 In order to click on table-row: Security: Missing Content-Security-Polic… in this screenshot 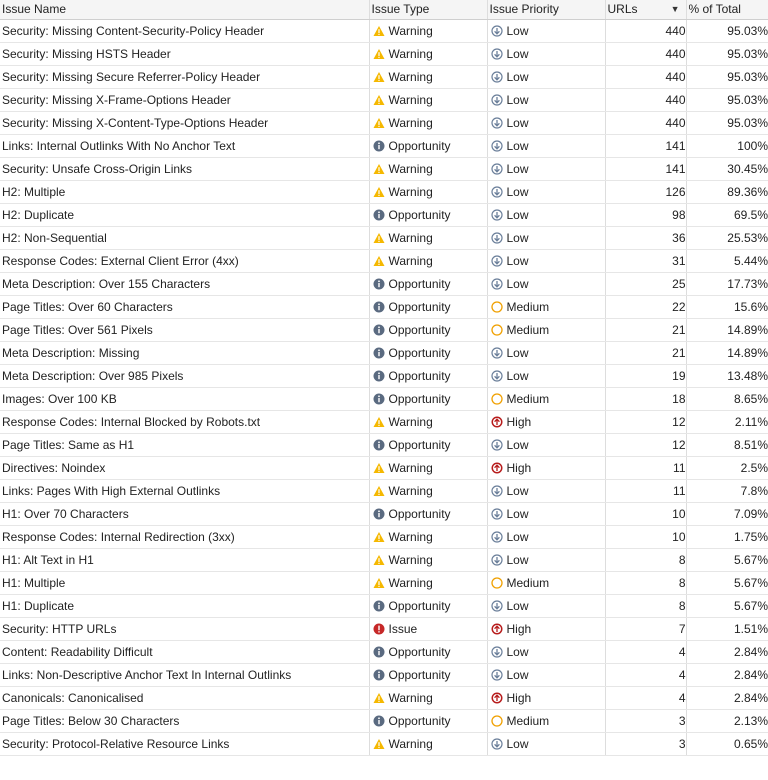, I will do `click(384, 31)`.